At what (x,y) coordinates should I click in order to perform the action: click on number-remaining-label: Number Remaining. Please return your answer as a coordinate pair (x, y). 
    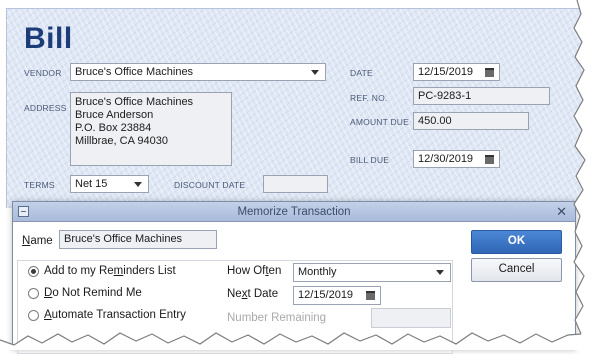
    Looking at the image, I should click on (277, 318).